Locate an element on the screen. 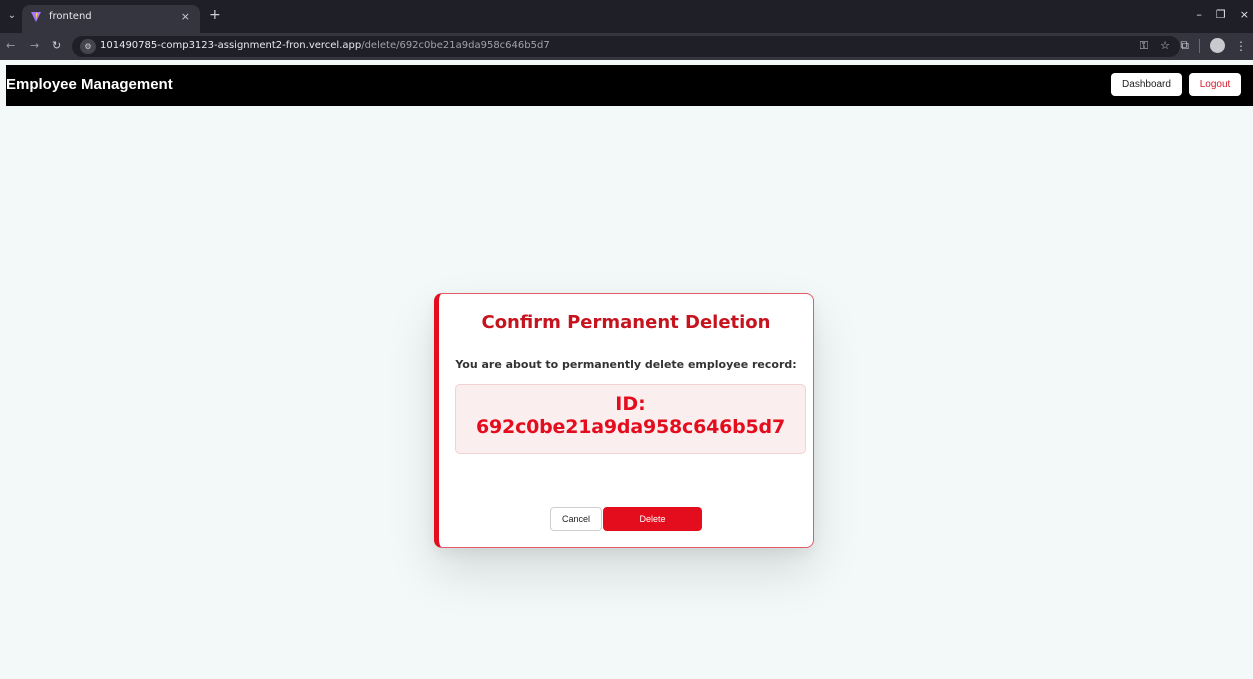 This screenshot has height=679, width=1253. back-icon: ← is located at coordinates (10, 46).